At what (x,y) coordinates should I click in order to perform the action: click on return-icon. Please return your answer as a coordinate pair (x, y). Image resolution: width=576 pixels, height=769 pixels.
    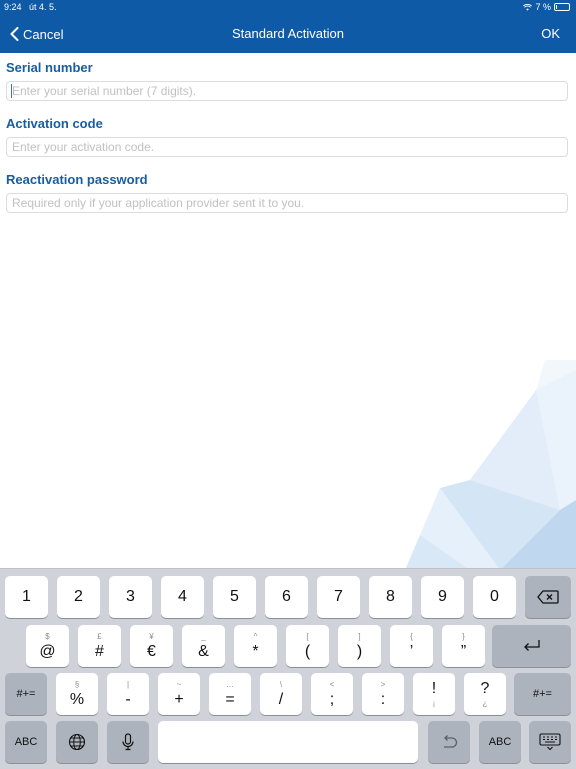
    Looking at the image, I should click on (531, 645).